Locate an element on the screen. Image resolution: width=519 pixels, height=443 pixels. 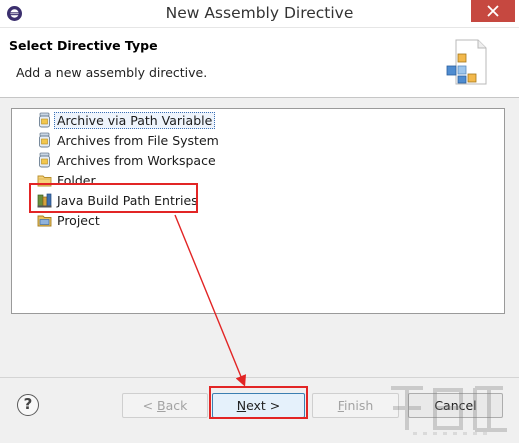
finish-button: Finish is located at coordinates (355, 405).